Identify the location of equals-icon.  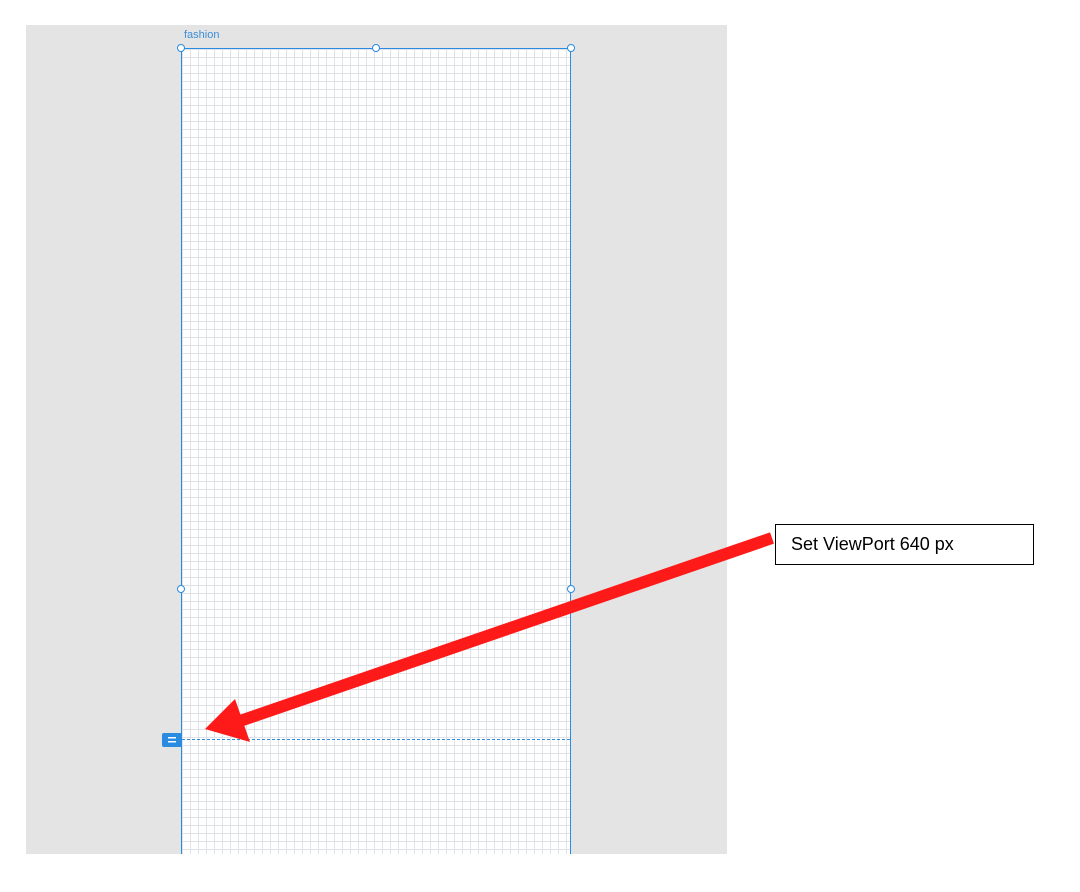
(172, 740).